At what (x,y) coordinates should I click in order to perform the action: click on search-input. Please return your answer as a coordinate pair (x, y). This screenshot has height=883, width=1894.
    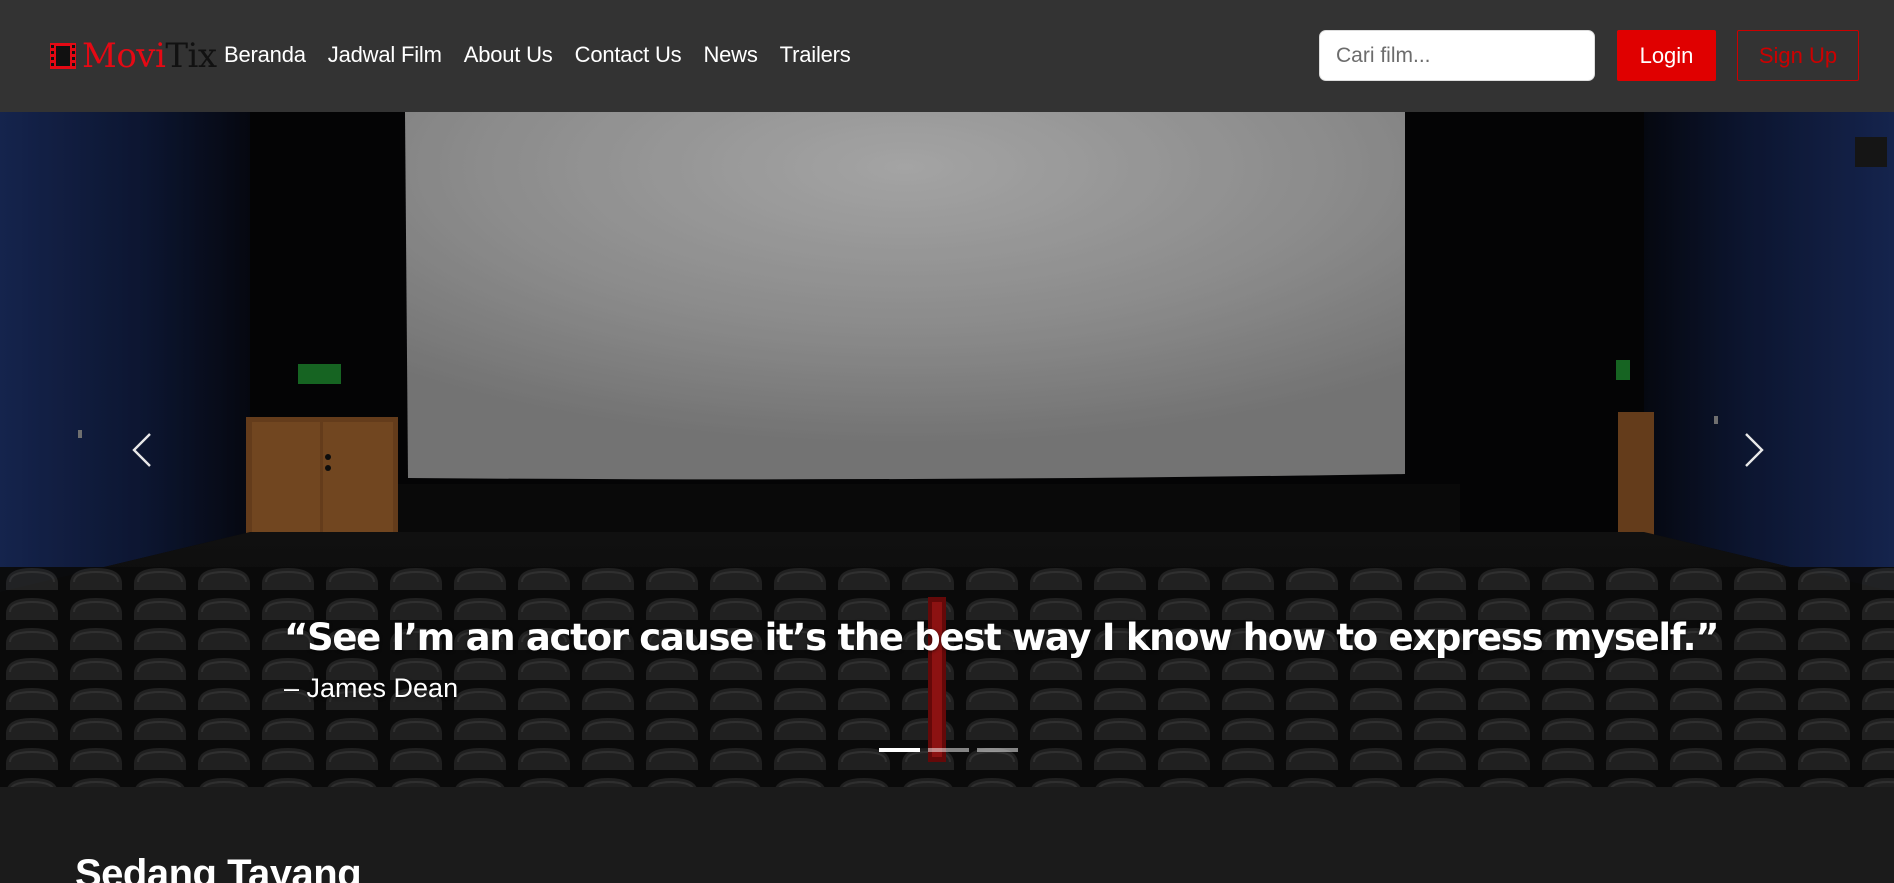
    Looking at the image, I should click on (1457, 55).